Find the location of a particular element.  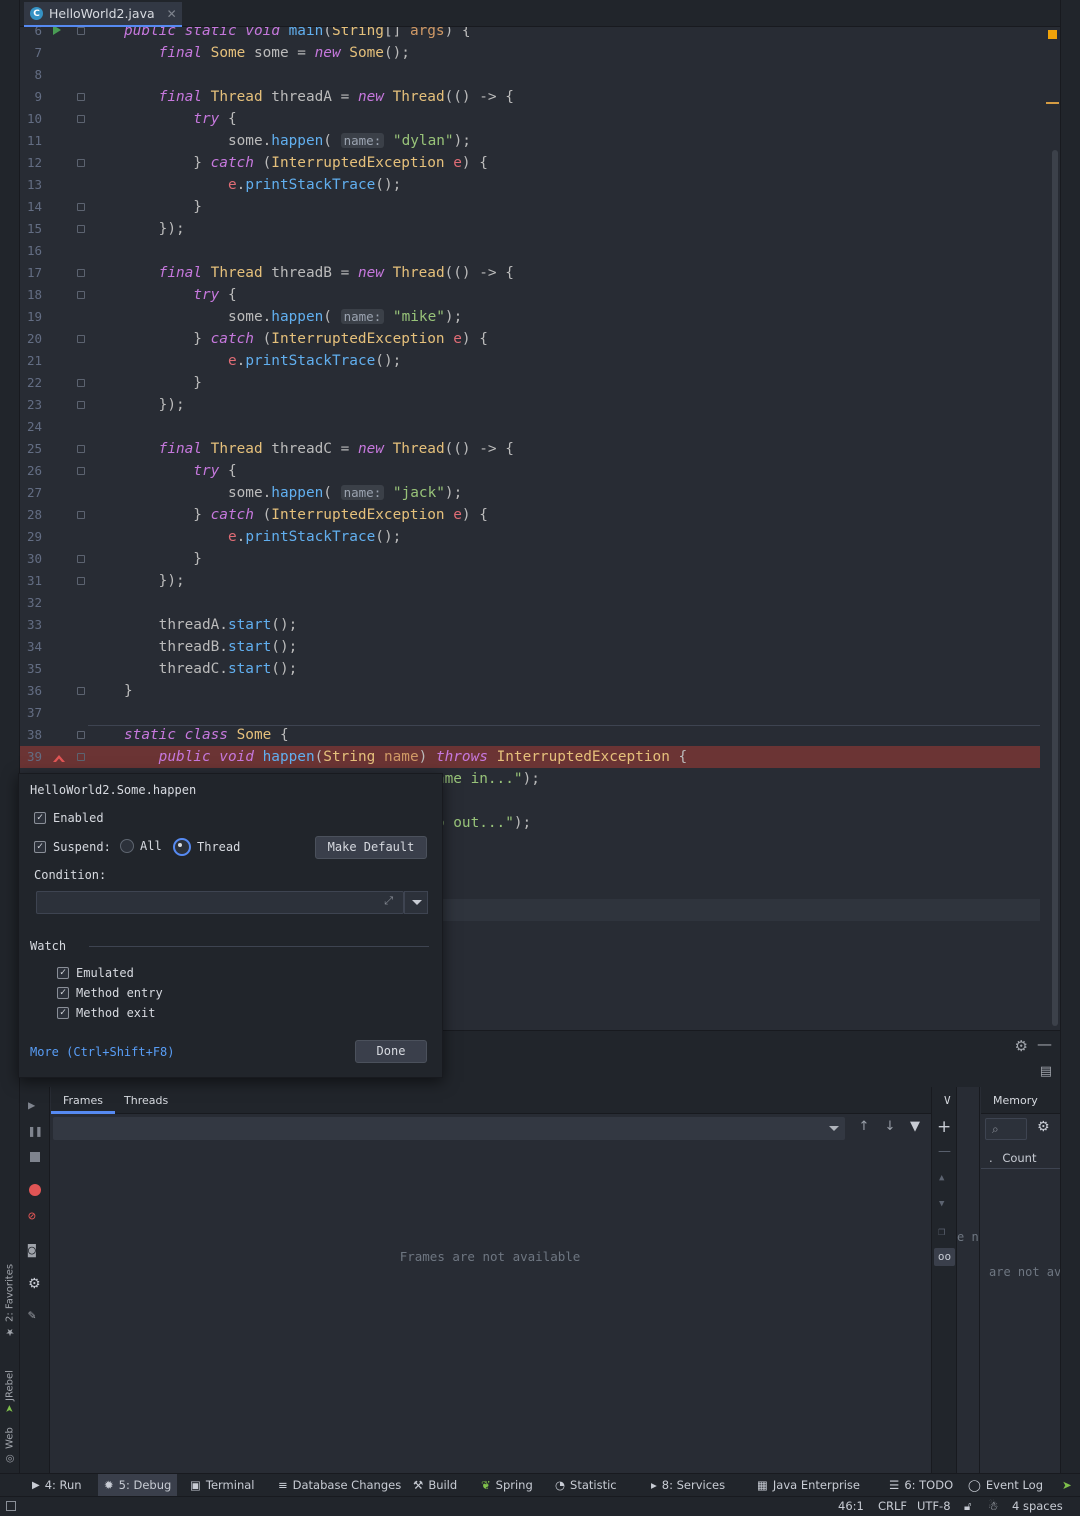

code-line: 18 try { is located at coordinates (540, 295).